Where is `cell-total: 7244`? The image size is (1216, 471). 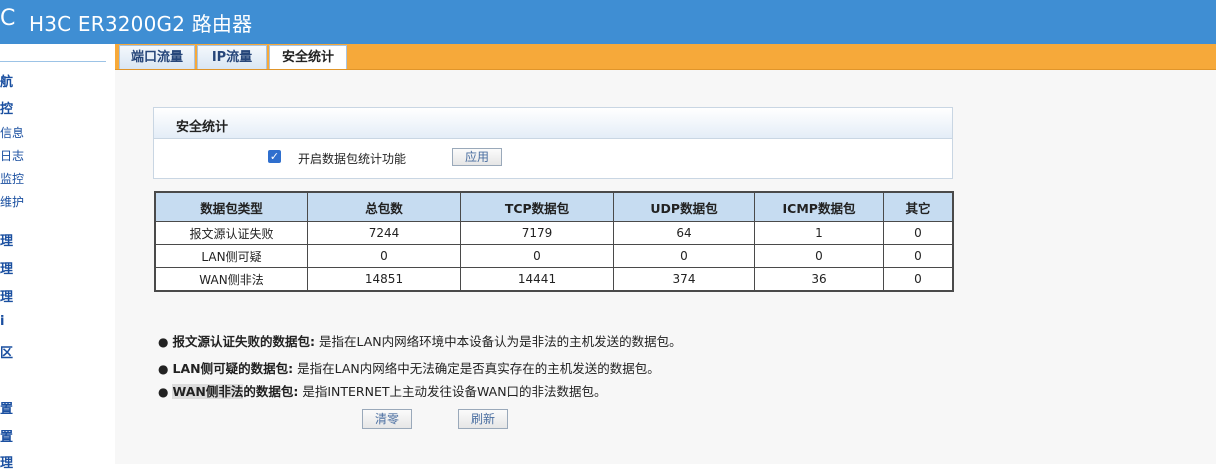 cell-total: 7244 is located at coordinates (384, 233).